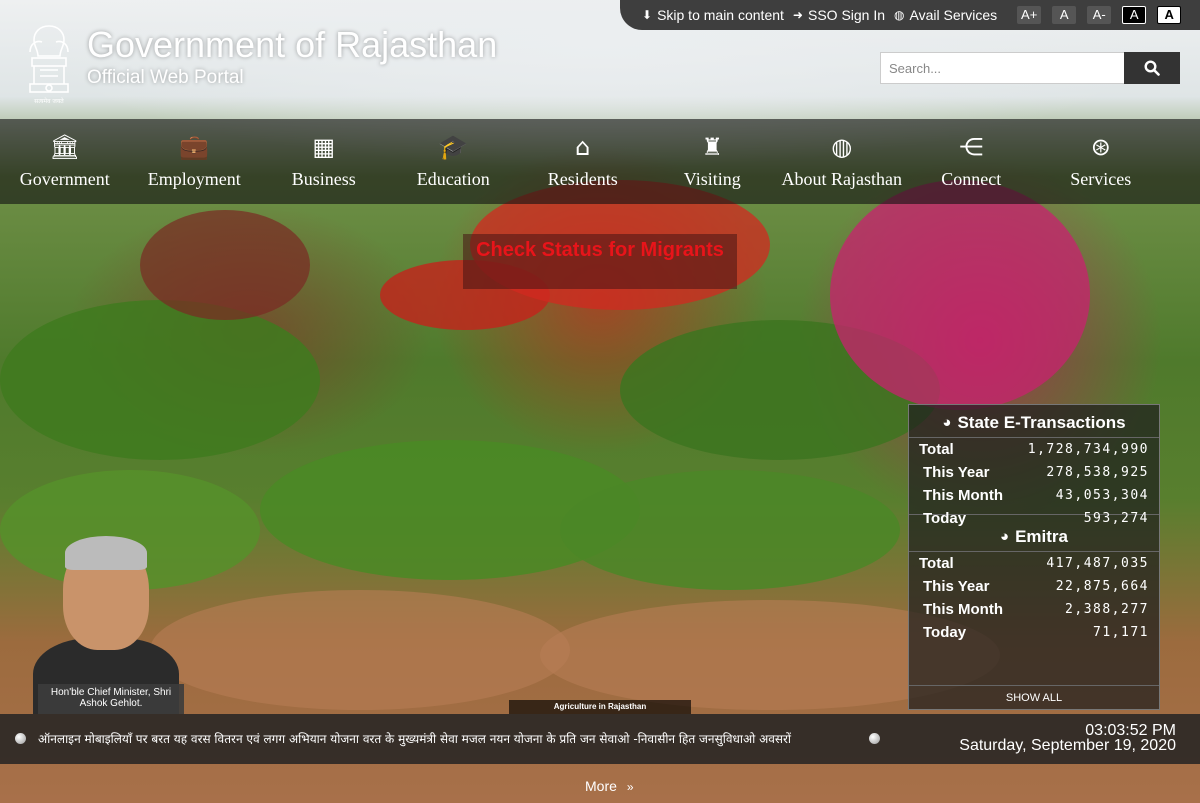  Describe the element at coordinates (65, 161) in the screenshot. I see `nav-item-government: 🏛 Government` at that location.